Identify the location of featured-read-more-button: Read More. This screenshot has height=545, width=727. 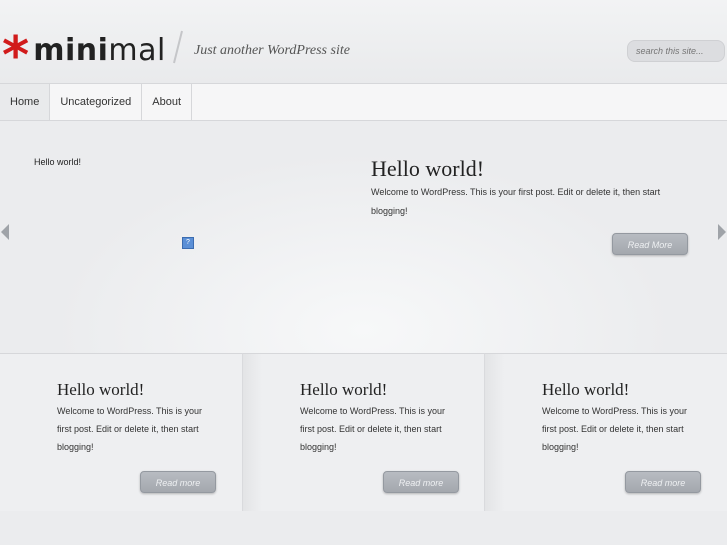
(650, 244).